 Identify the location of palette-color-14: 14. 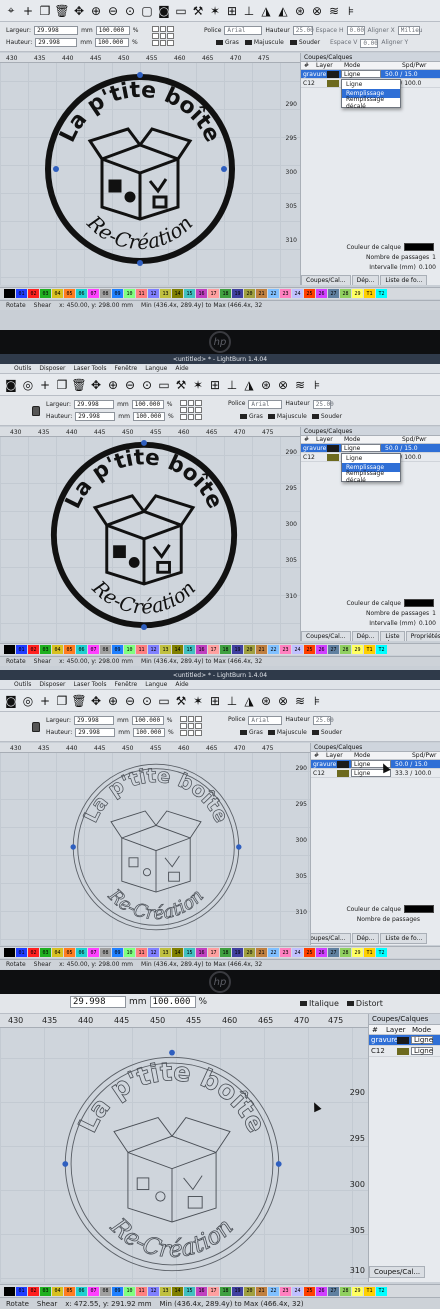
(177, 1291).